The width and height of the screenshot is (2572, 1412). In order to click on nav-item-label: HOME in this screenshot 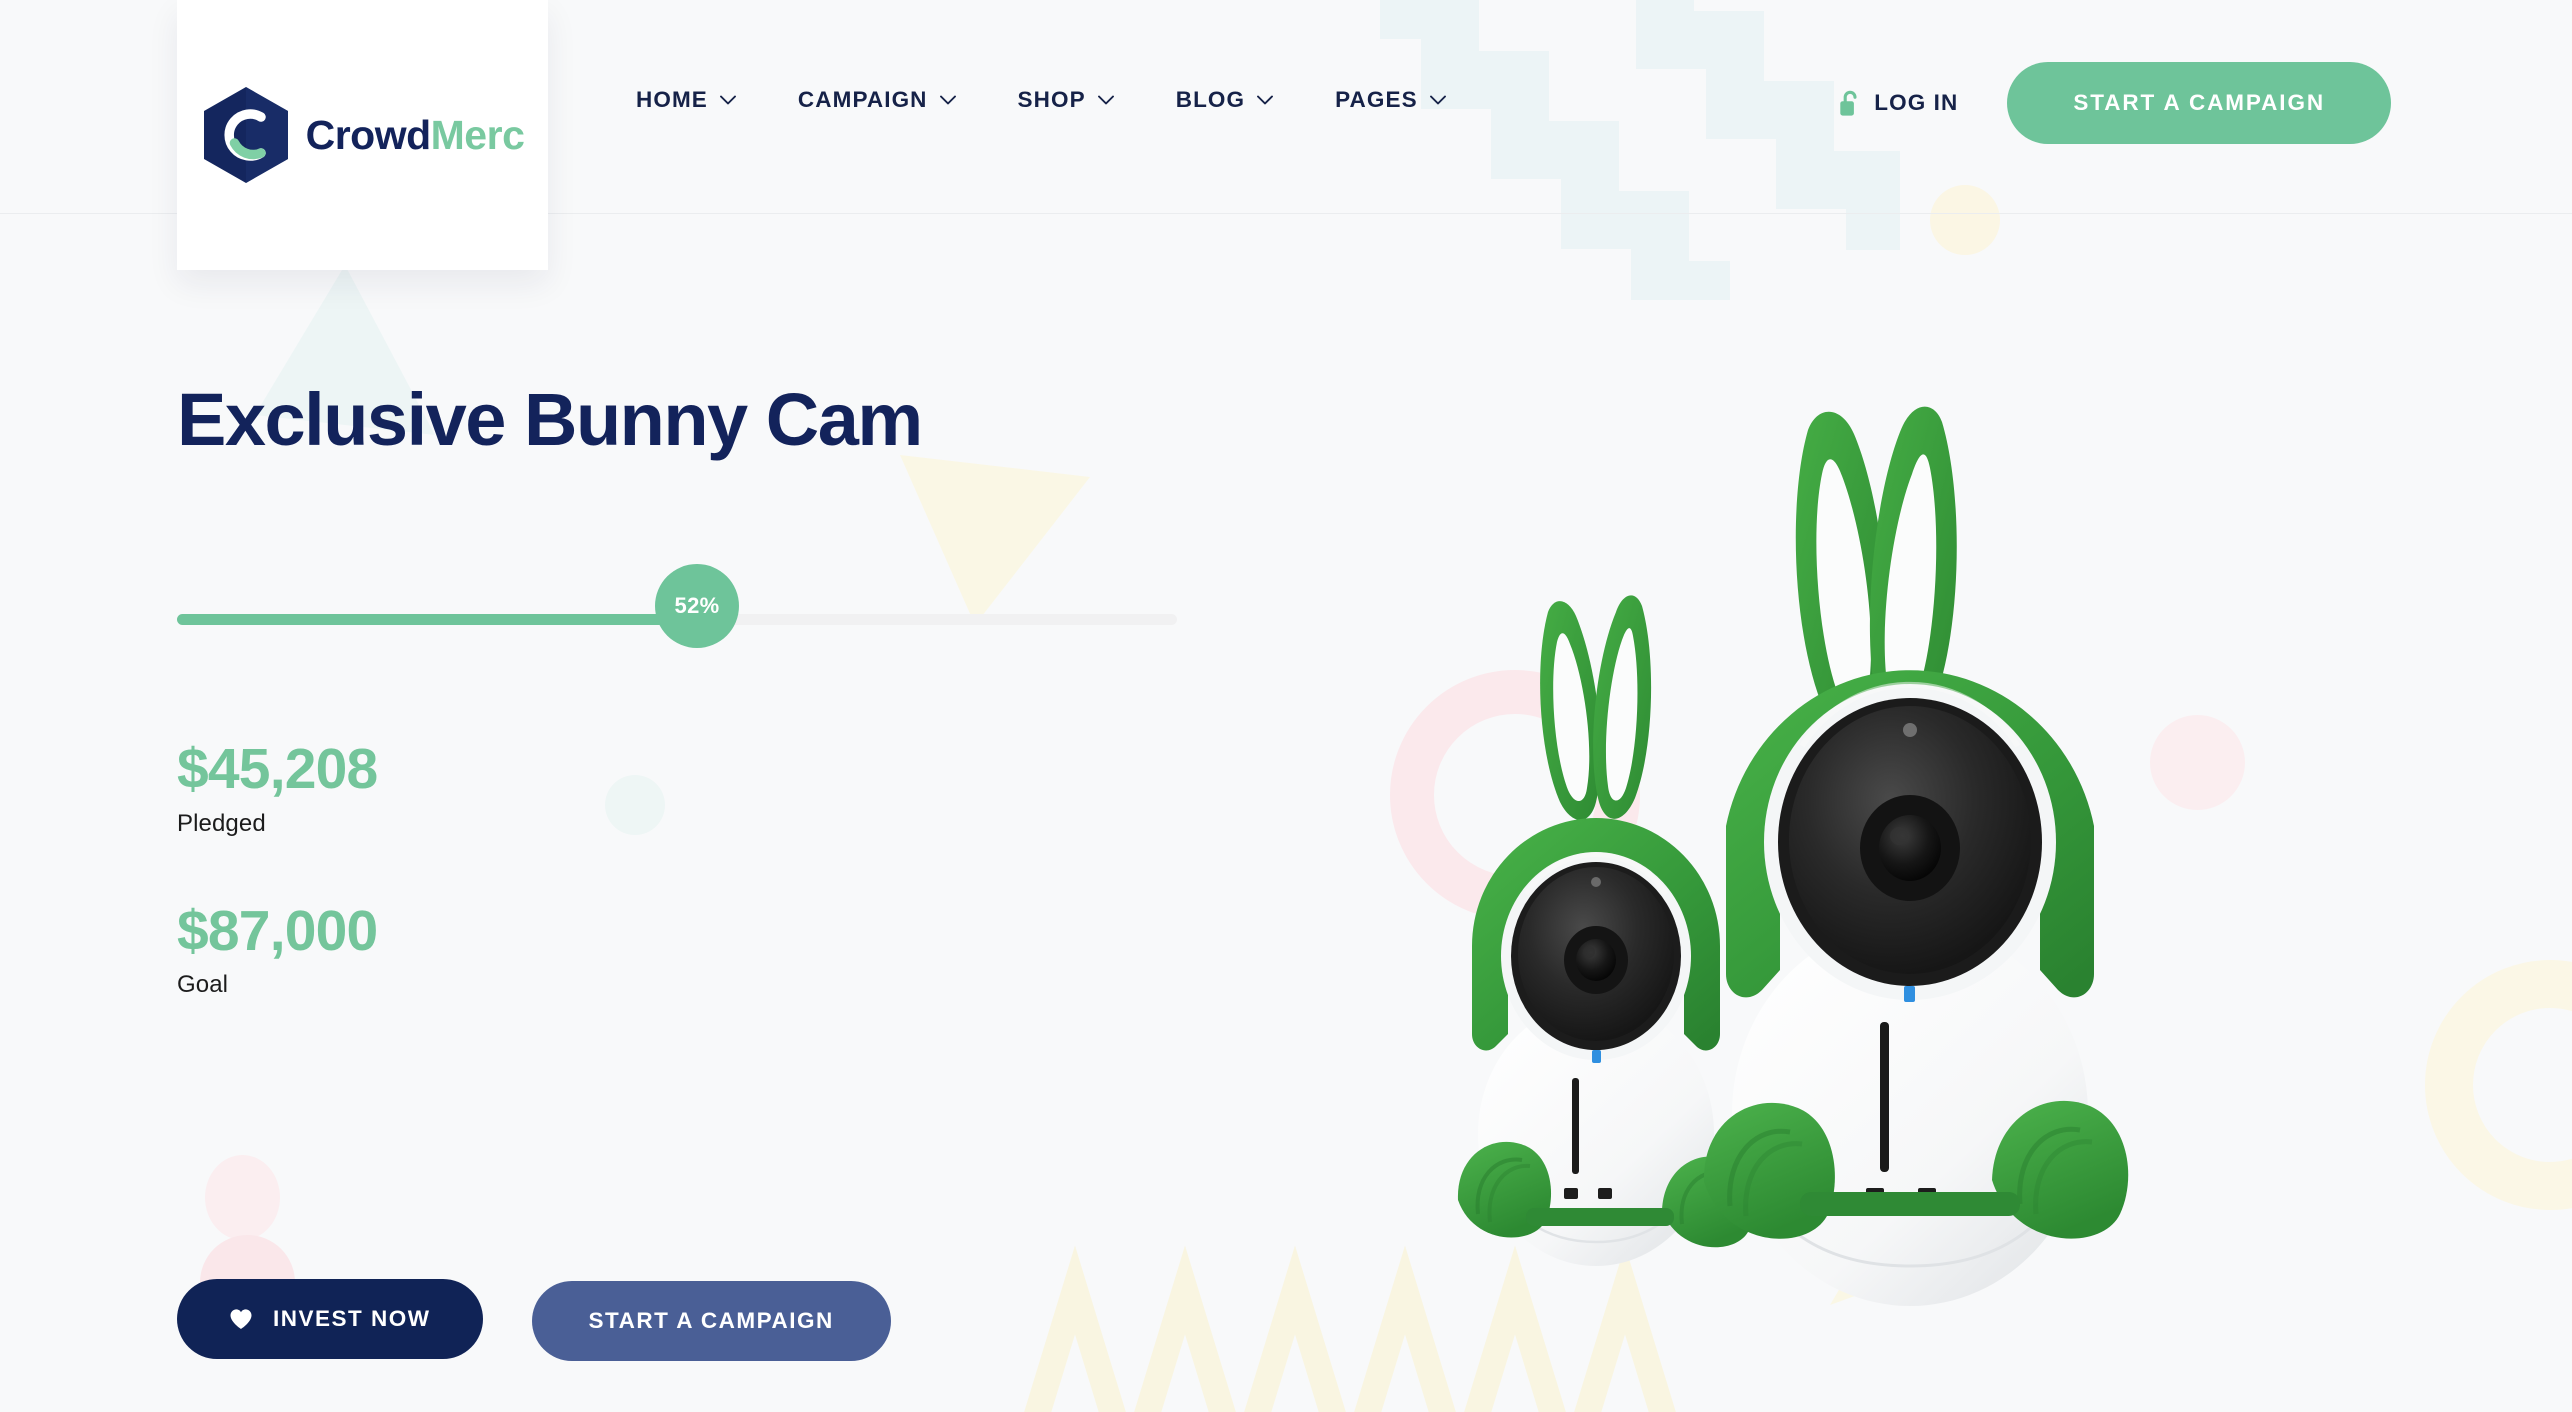, I will do `click(672, 99)`.